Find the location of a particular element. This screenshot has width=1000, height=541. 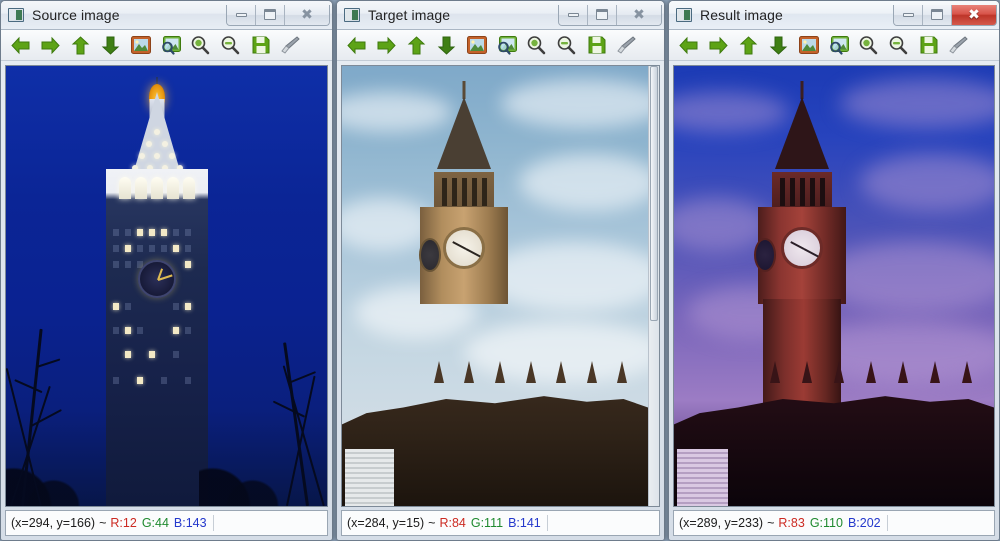

pixel-blue-value: B:202 is located at coordinates (864, 523).